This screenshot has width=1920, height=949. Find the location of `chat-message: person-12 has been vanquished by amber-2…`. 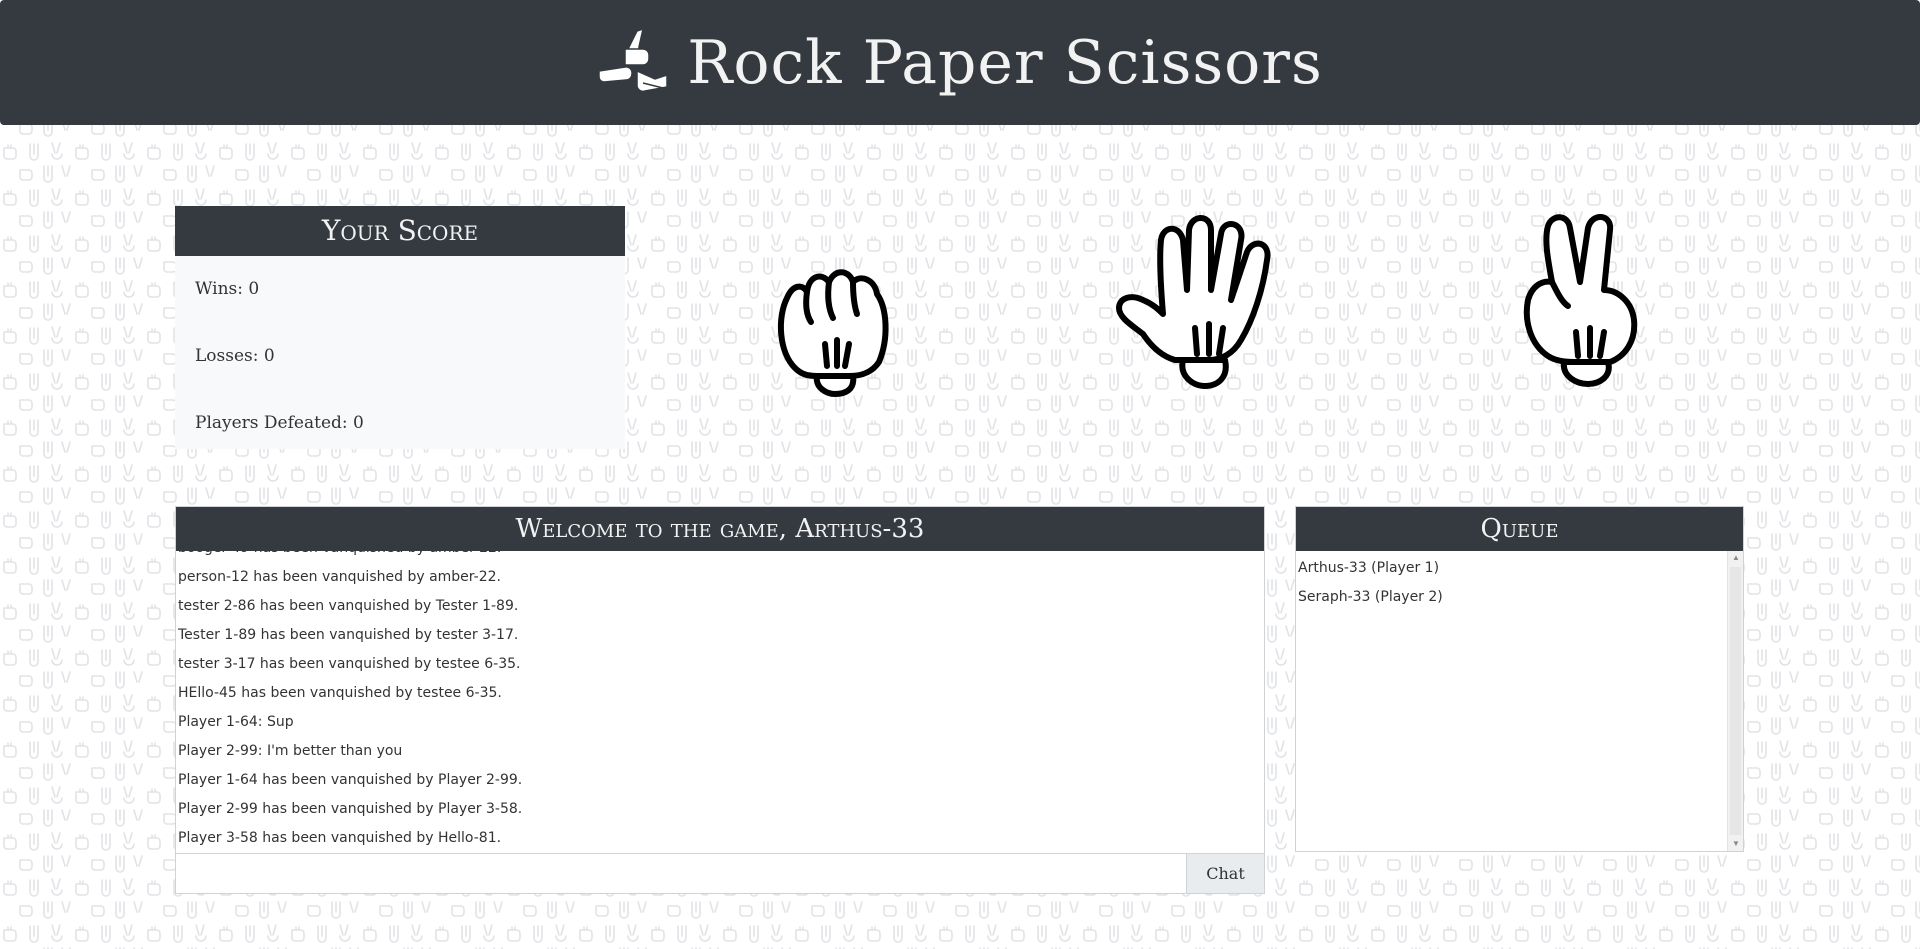

chat-message: person-12 has been vanquished by amber-2… is located at coordinates (339, 577).